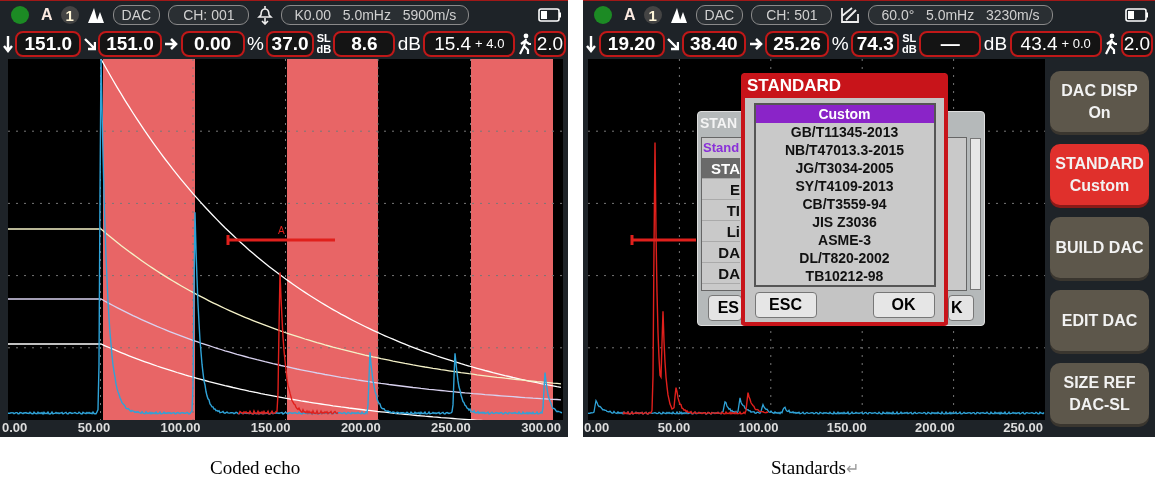  Describe the element at coordinates (950, 44) in the screenshot. I see `sl-reading: —` at that location.